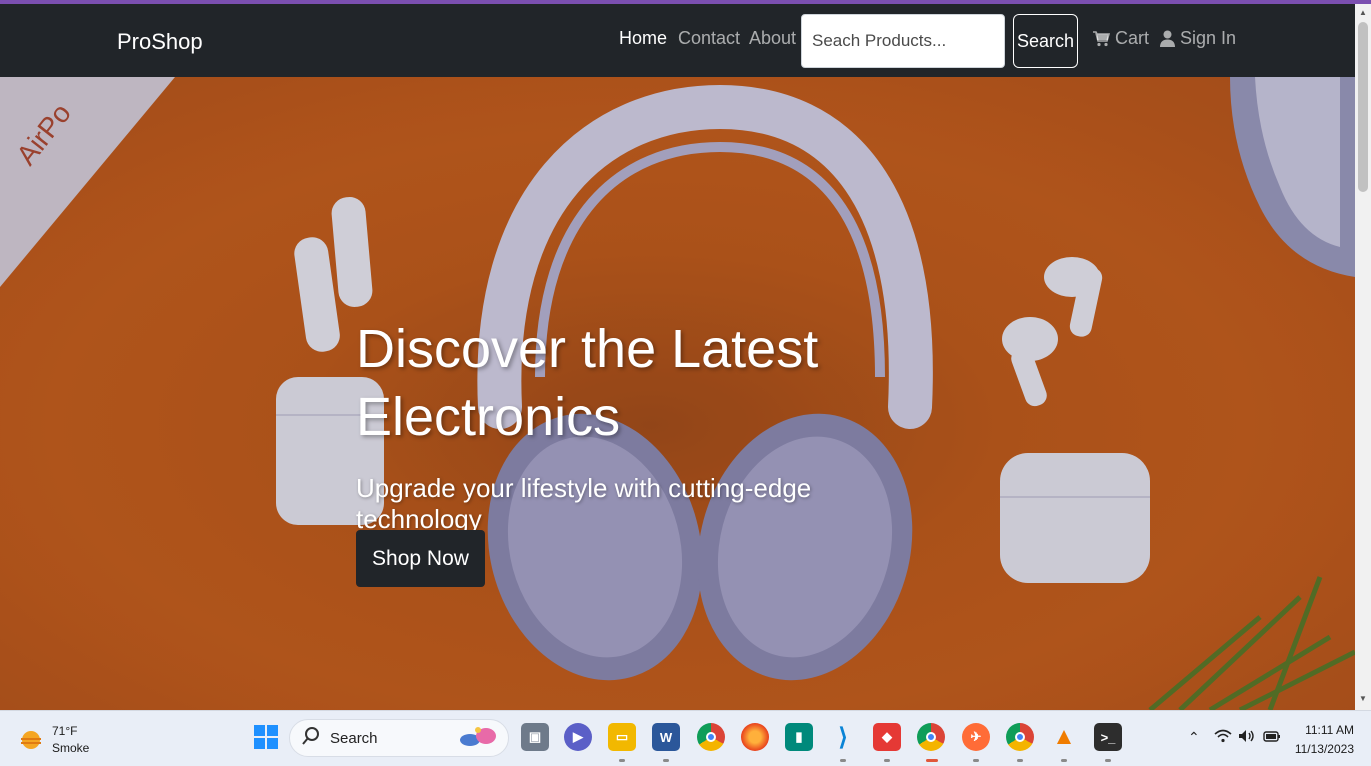 The height and width of the screenshot is (766, 1371). What do you see at coordinates (578, 737) in the screenshot?
I see `teams-icon: ▶` at bounding box center [578, 737].